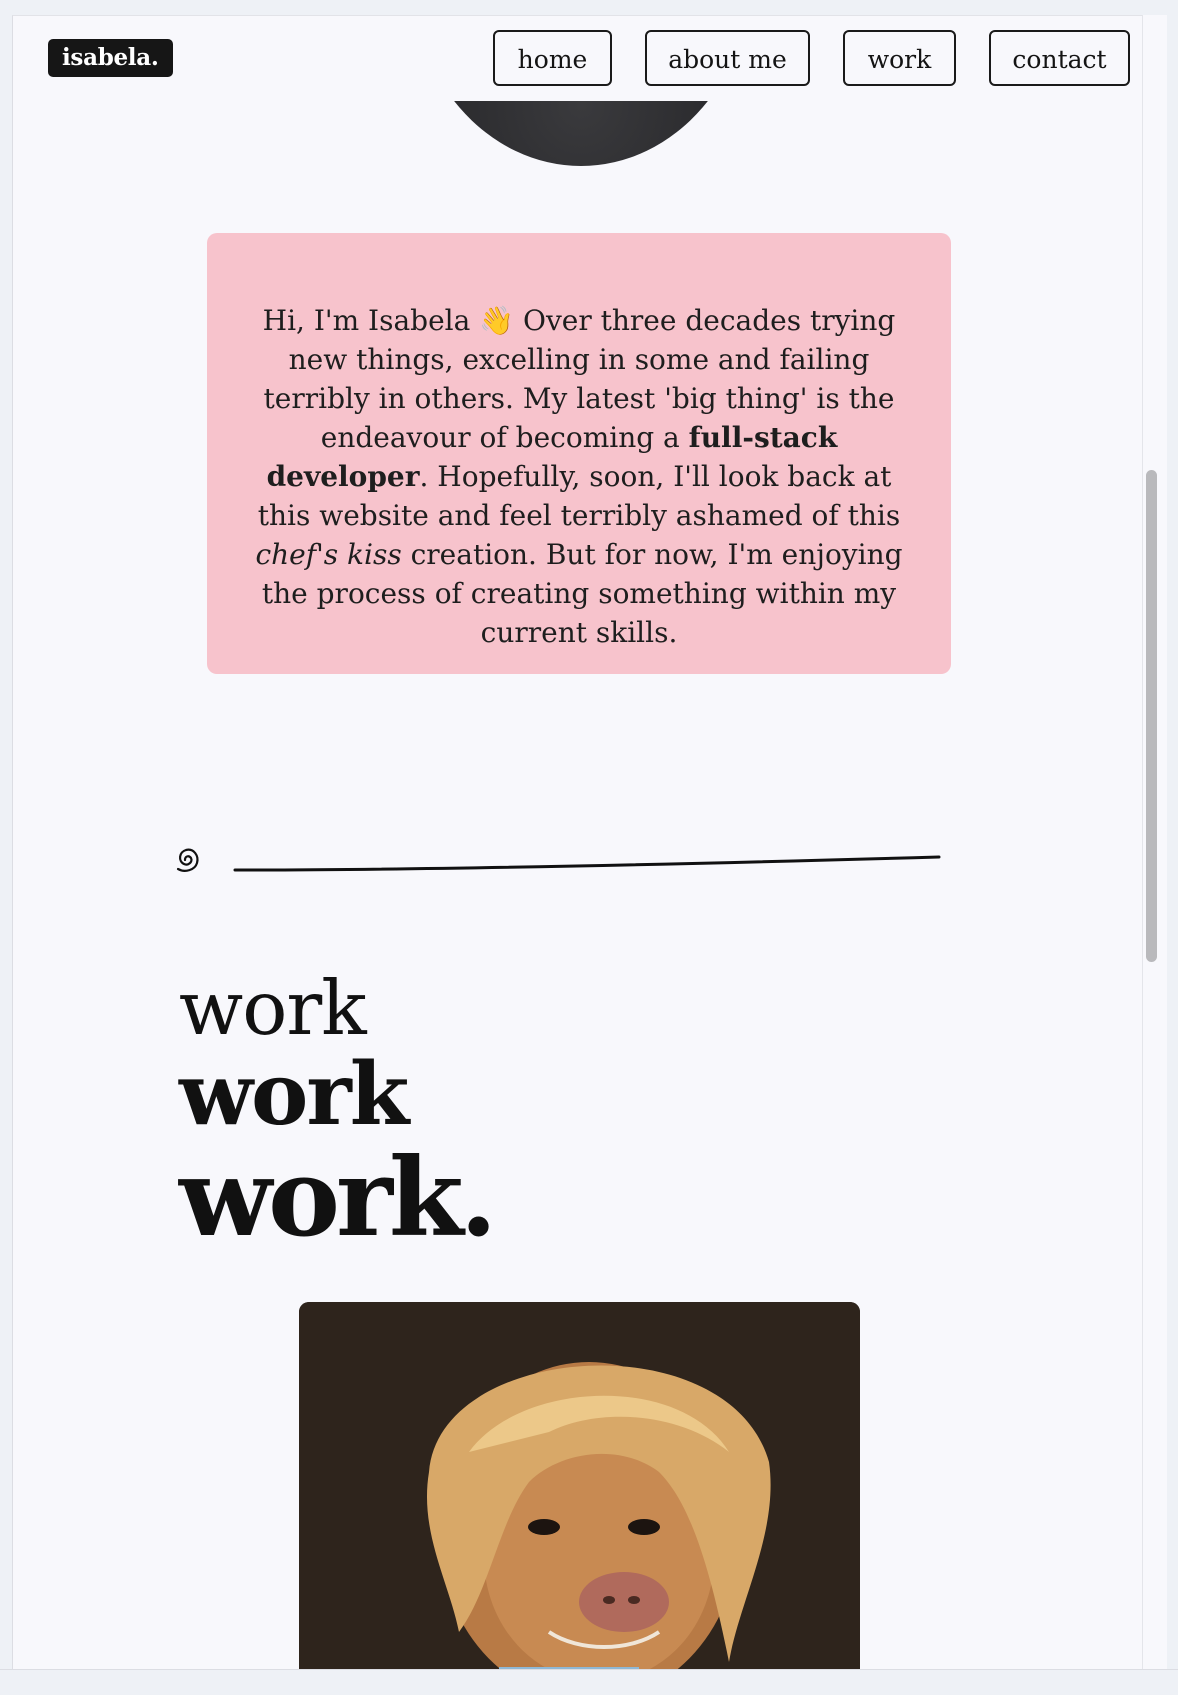  Describe the element at coordinates (497, 320) in the screenshot. I see `wave-icon: 👋` at that location.